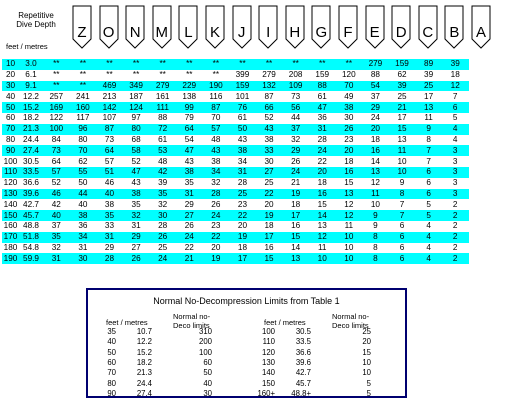 The image size is (515, 402). Describe the element at coordinates (295, 129) in the screenshot. I see `time-cell: 37` at that location.